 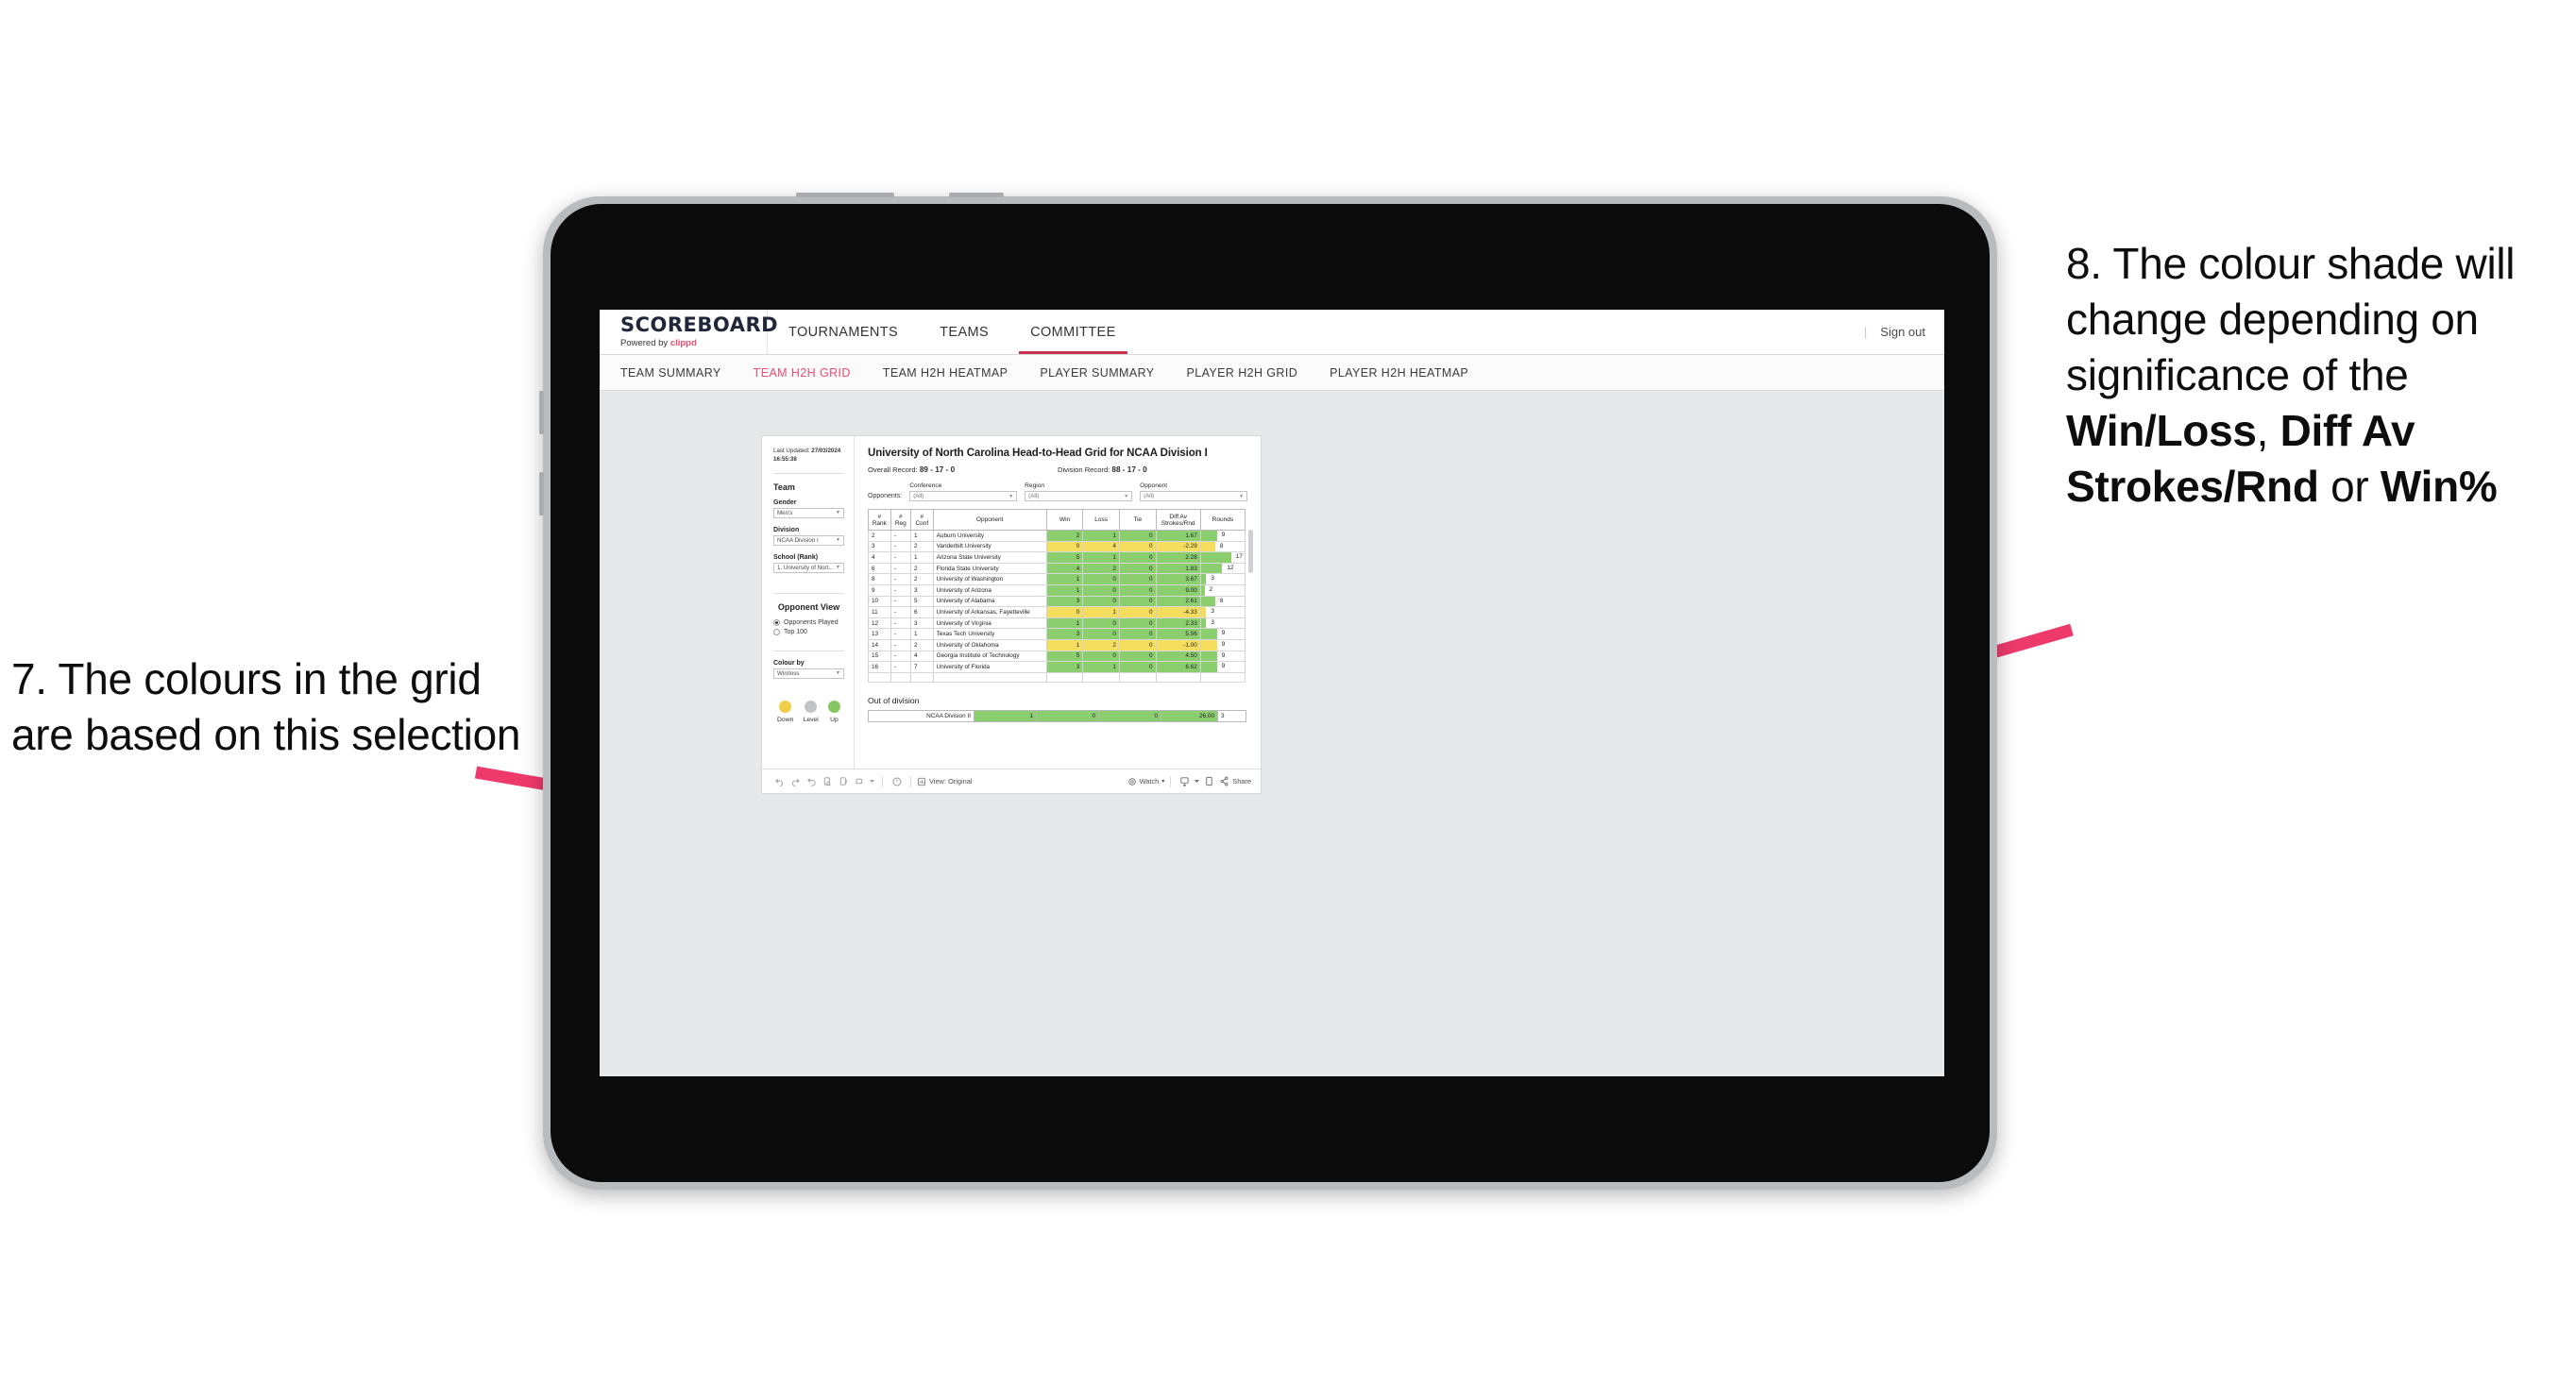 I want to click on topnav-item-committee: COMMITTEE, so click(x=1073, y=332).